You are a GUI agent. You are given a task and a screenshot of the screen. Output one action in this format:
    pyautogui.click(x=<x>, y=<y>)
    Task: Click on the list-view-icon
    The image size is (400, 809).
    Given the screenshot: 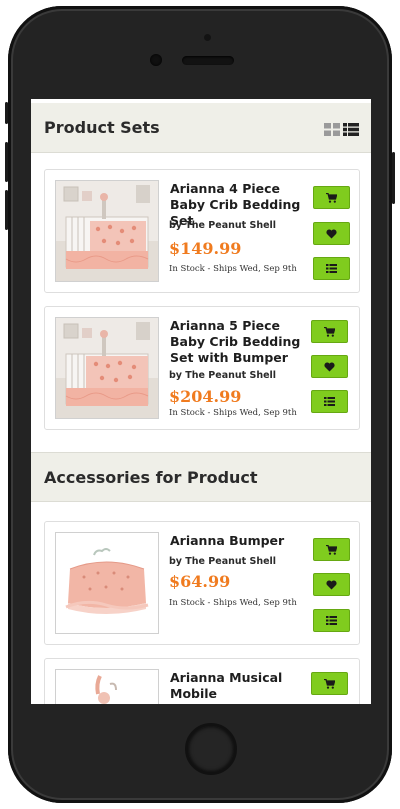 What is the action you would take?
    pyautogui.click(x=351, y=128)
    